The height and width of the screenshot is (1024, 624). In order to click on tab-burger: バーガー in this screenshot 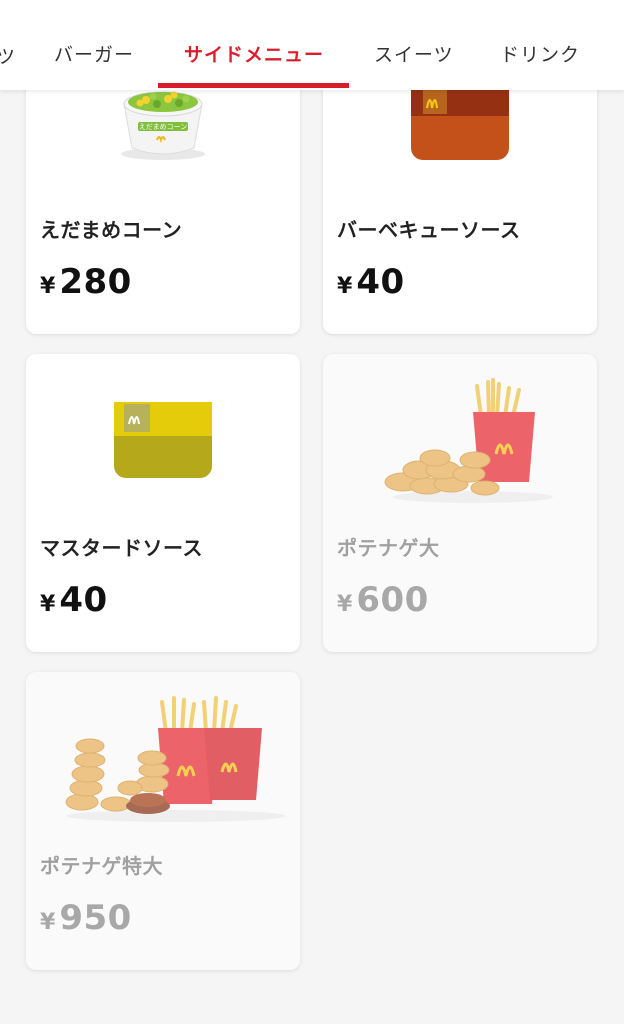, I will do `click(94, 55)`.